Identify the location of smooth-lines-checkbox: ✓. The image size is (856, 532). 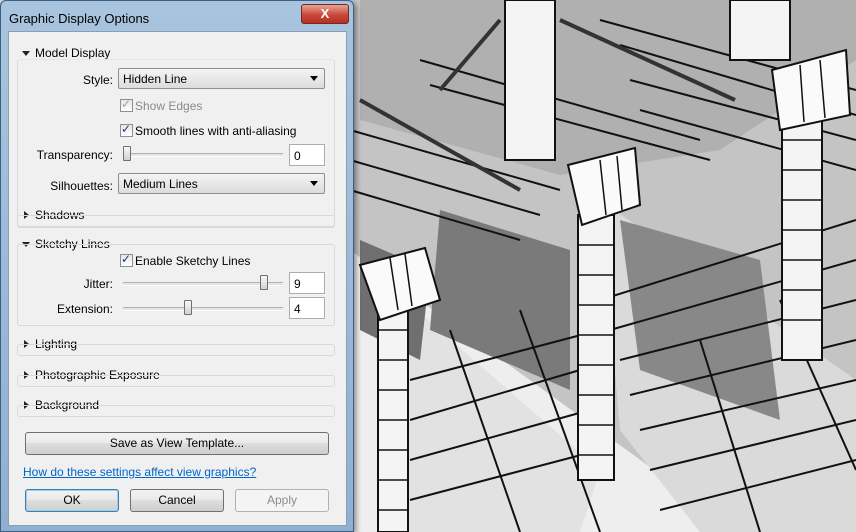
(126, 129).